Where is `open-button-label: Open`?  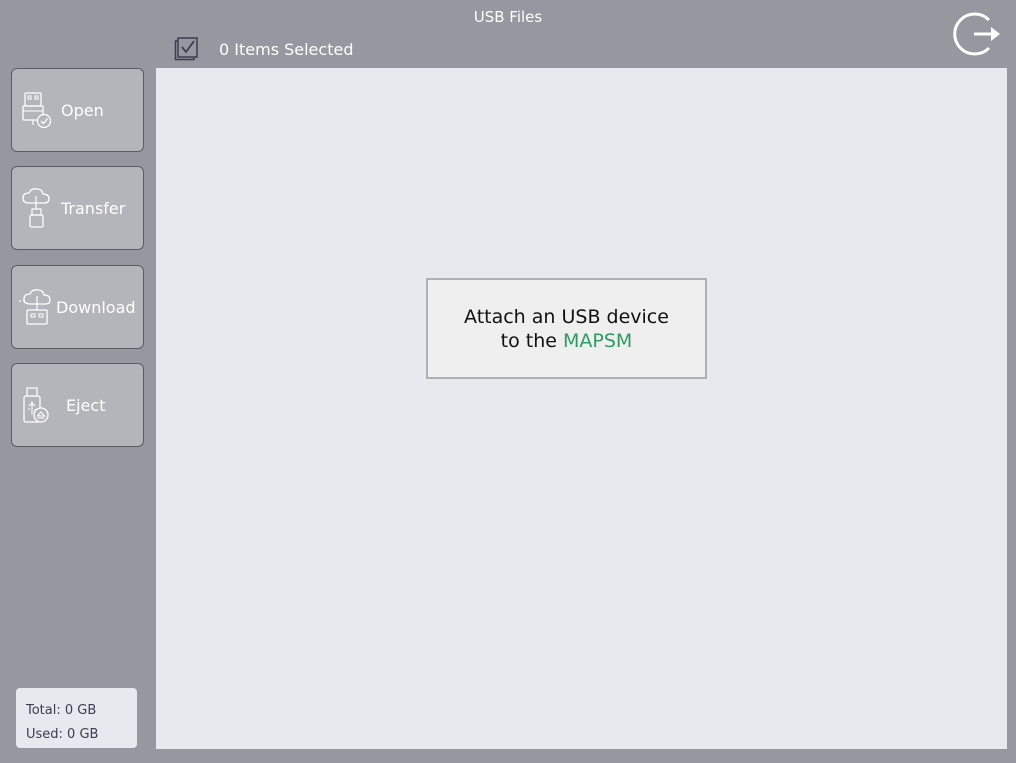
open-button-label: Open is located at coordinates (82, 110).